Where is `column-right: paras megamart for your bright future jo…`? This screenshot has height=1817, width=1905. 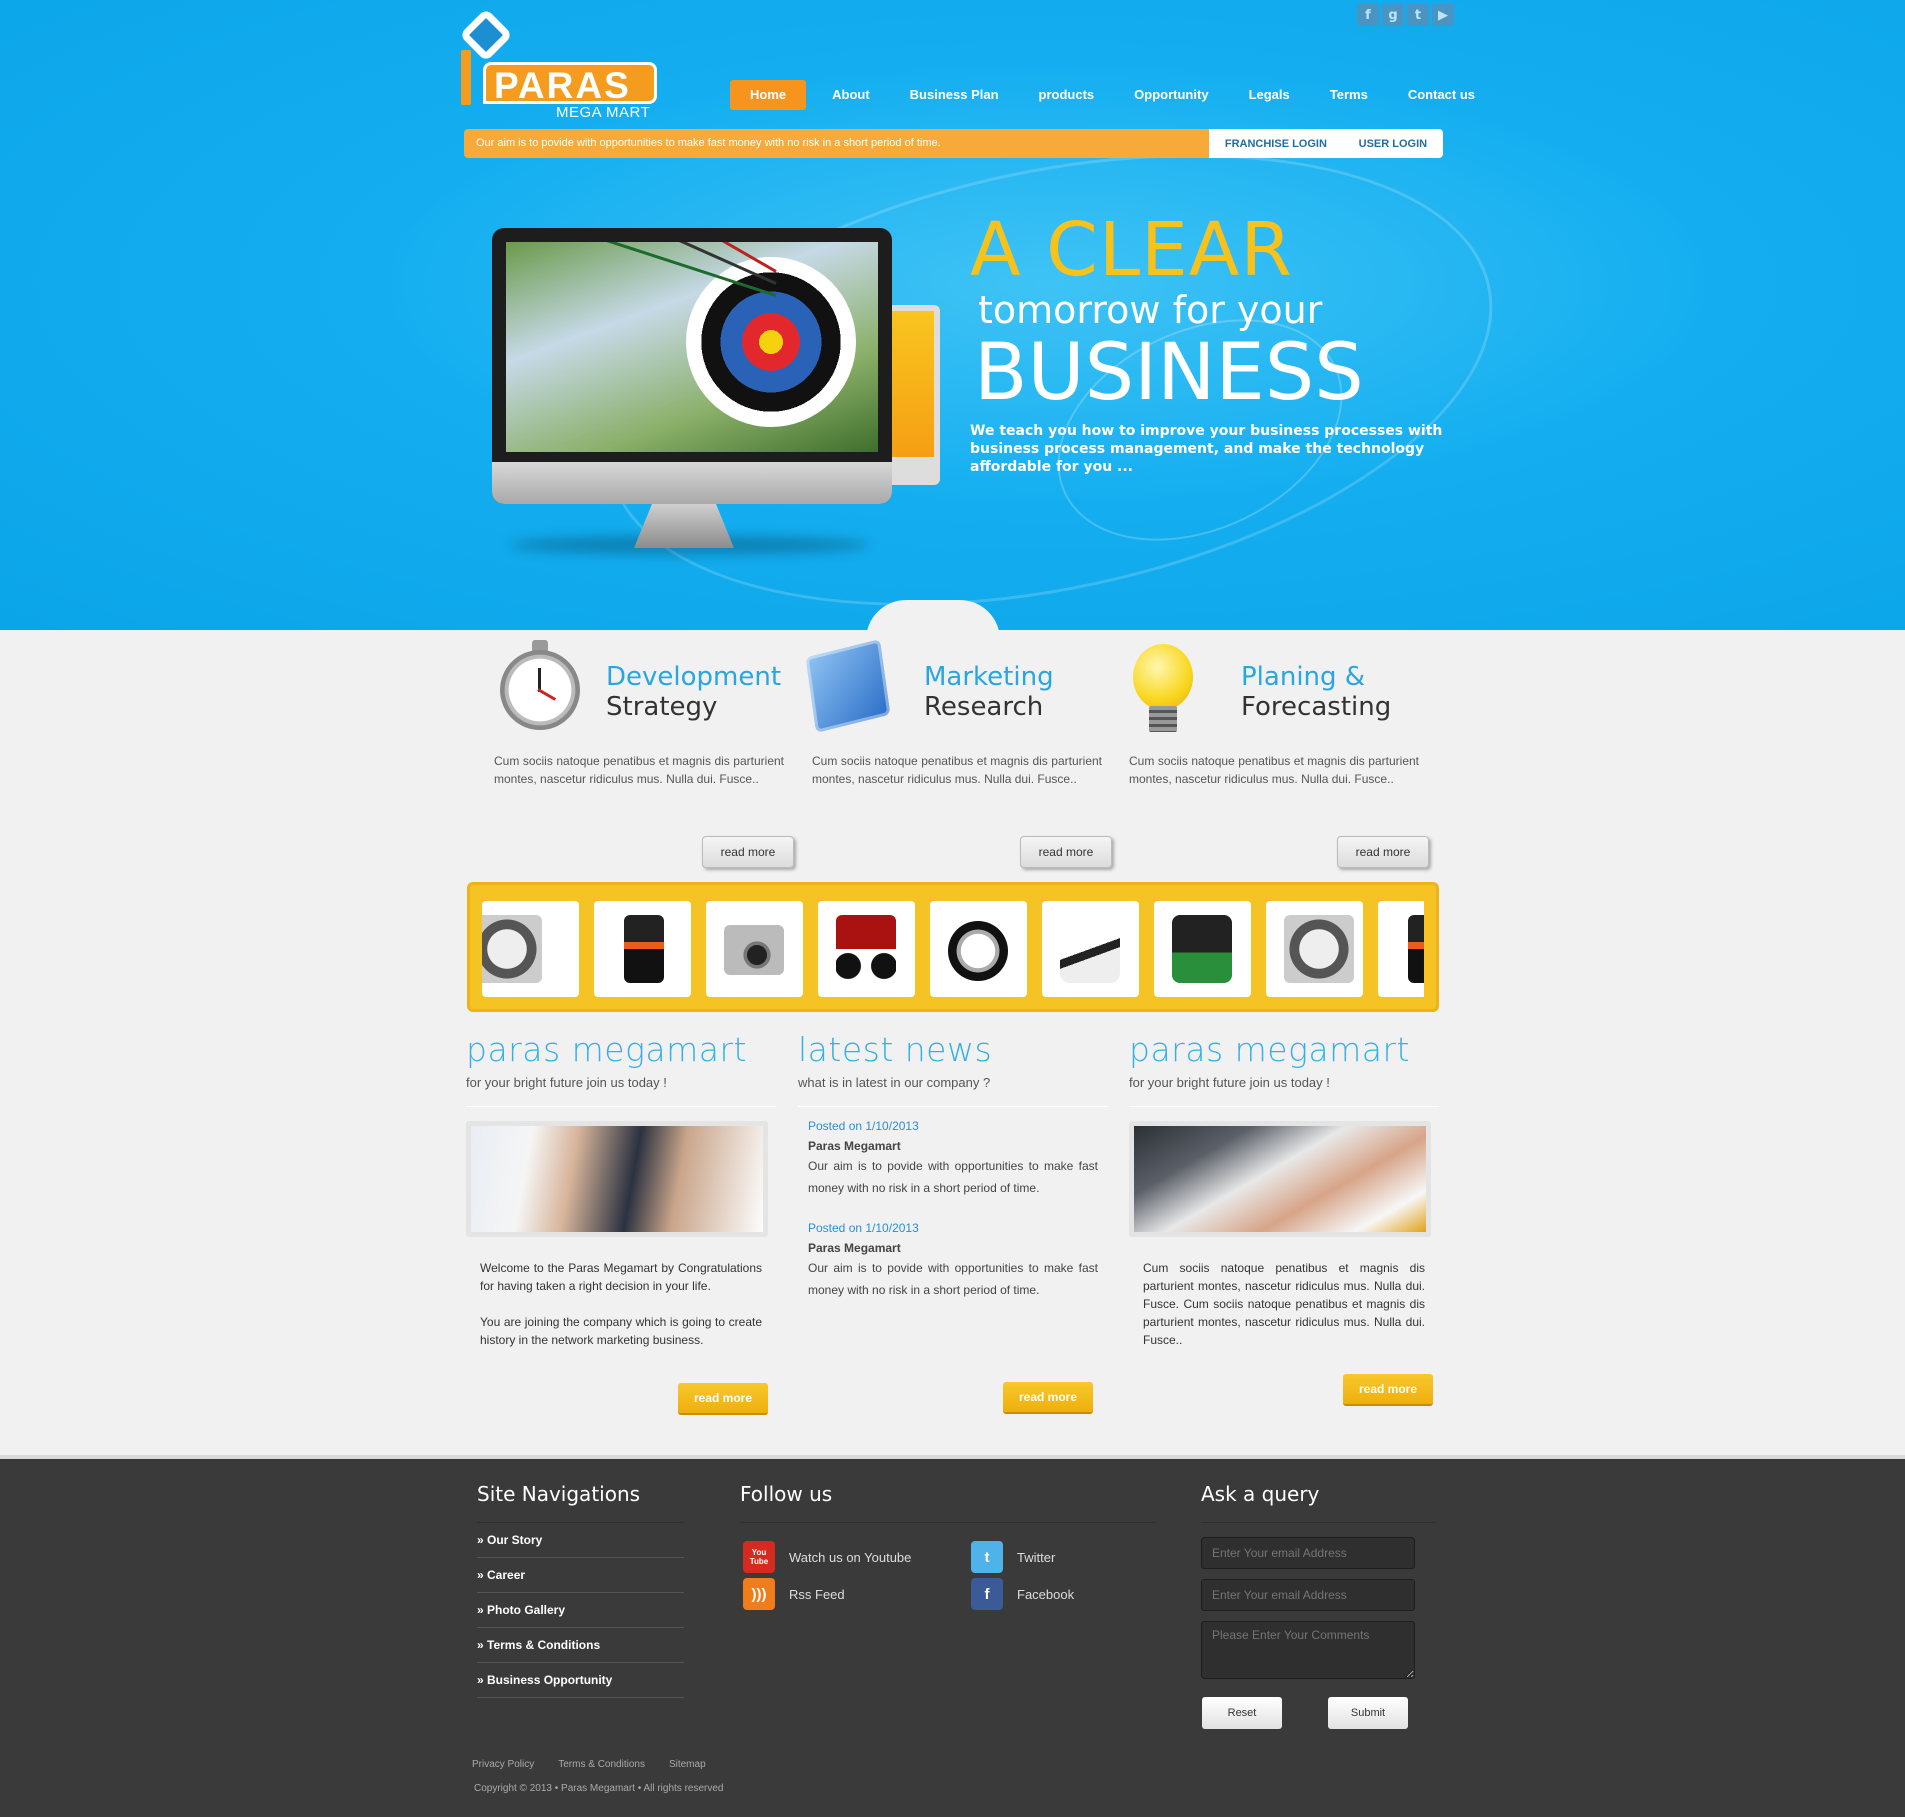 column-right: paras megamart for your bright future jo… is located at coordinates (1284, 1189).